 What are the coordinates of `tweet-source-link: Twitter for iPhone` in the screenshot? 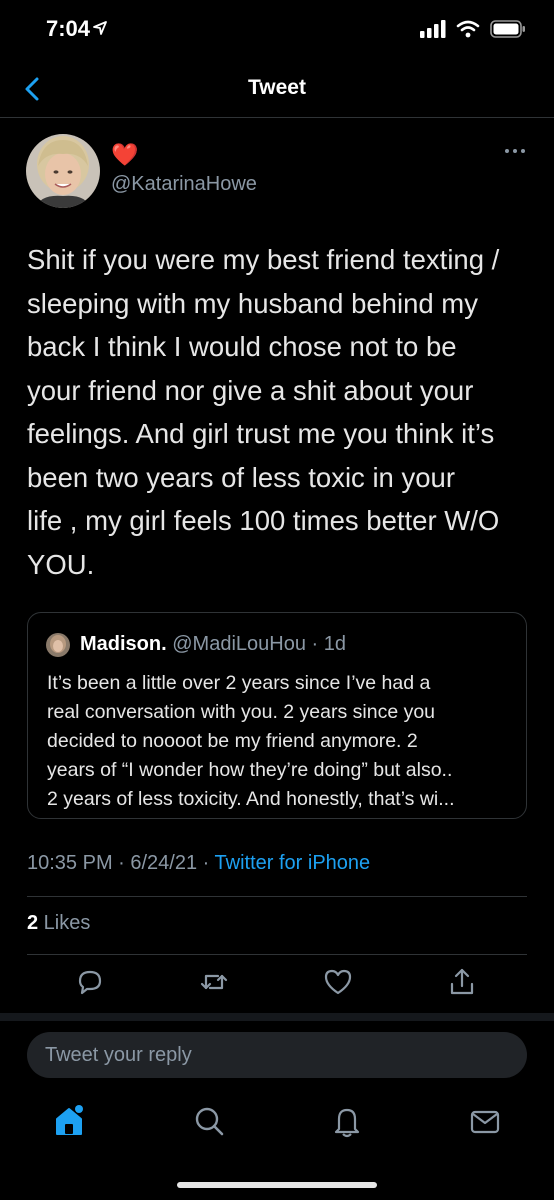 It's located at (293, 863).